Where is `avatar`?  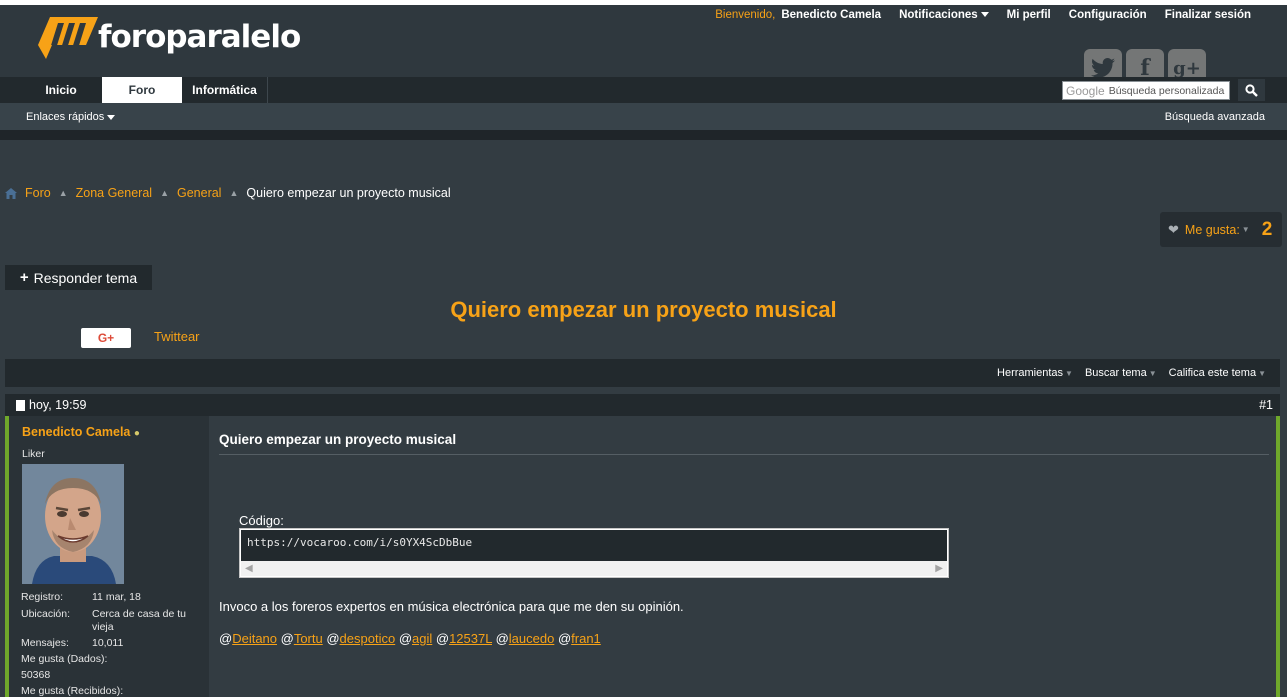
avatar is located at coordinates (73, 524).